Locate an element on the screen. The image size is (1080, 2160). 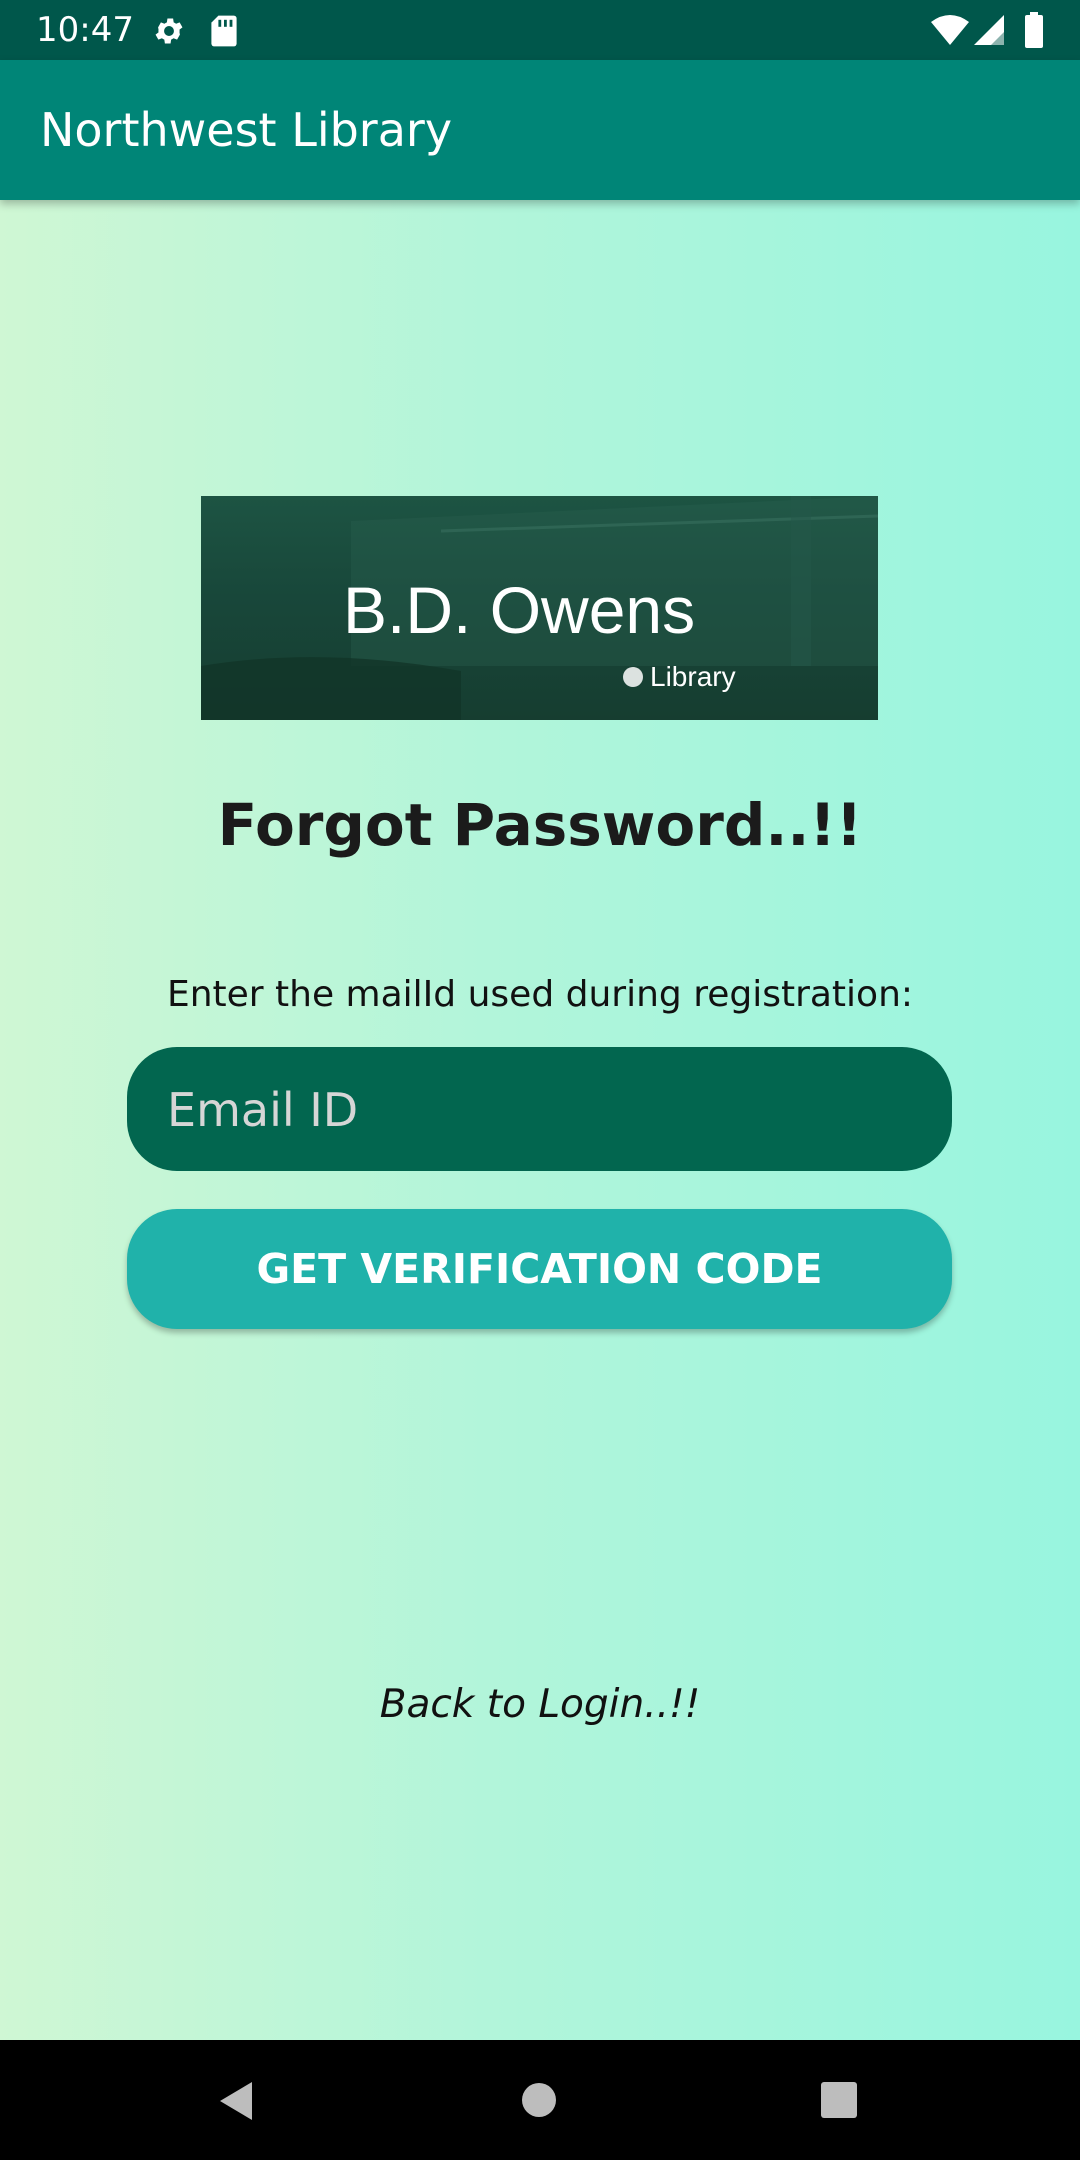
email-field is located at coordinates (539, 1110).